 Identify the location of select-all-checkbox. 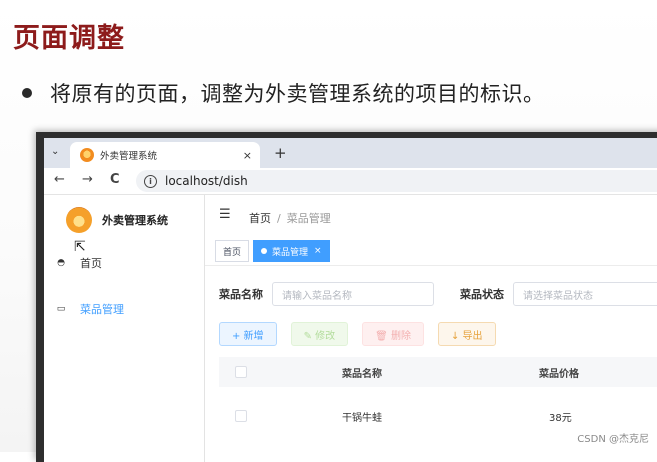
(241, 372).